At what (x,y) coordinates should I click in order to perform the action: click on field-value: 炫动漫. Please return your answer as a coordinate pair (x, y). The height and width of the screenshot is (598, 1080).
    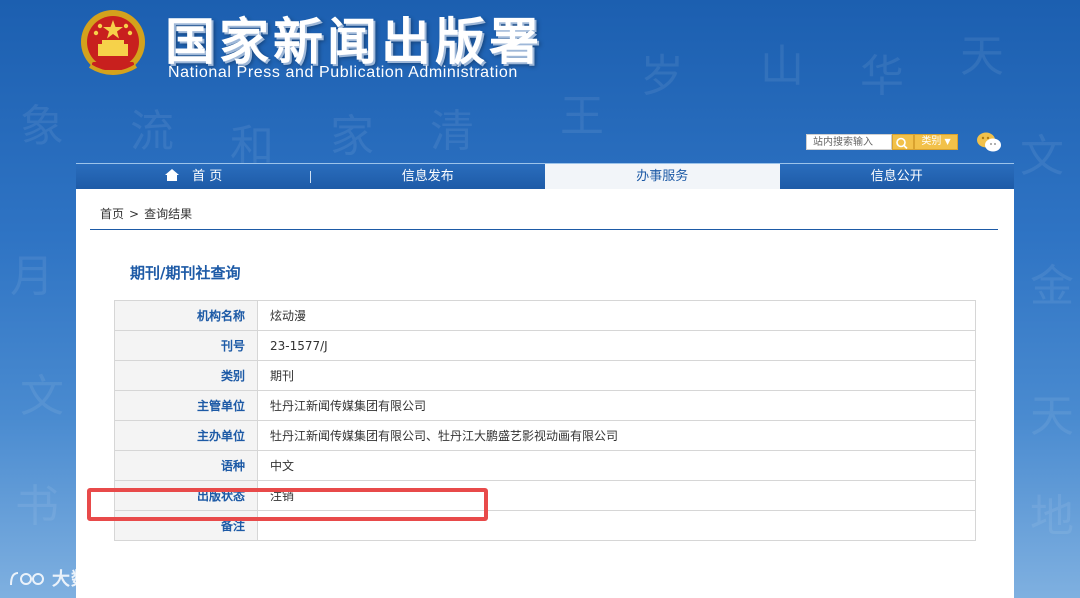
    Looking at the image, I should click on (616, 315).